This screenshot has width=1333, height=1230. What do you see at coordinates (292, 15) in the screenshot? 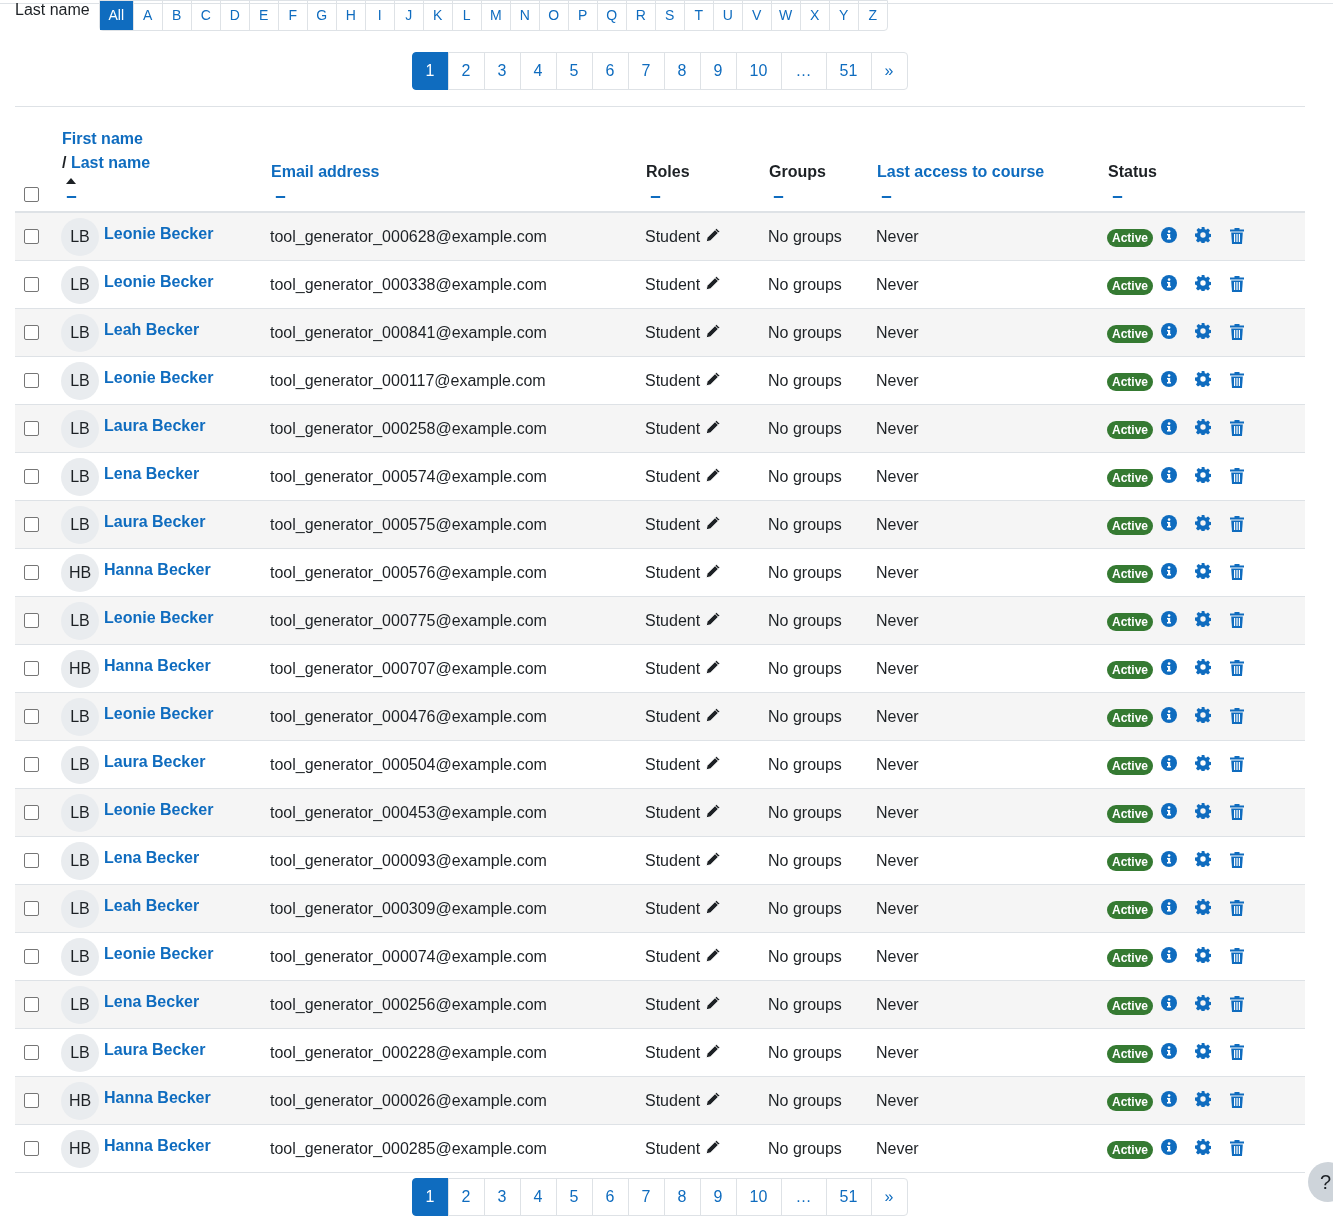
I see `letter-filter-link: F` at bounding box center [292, 15].